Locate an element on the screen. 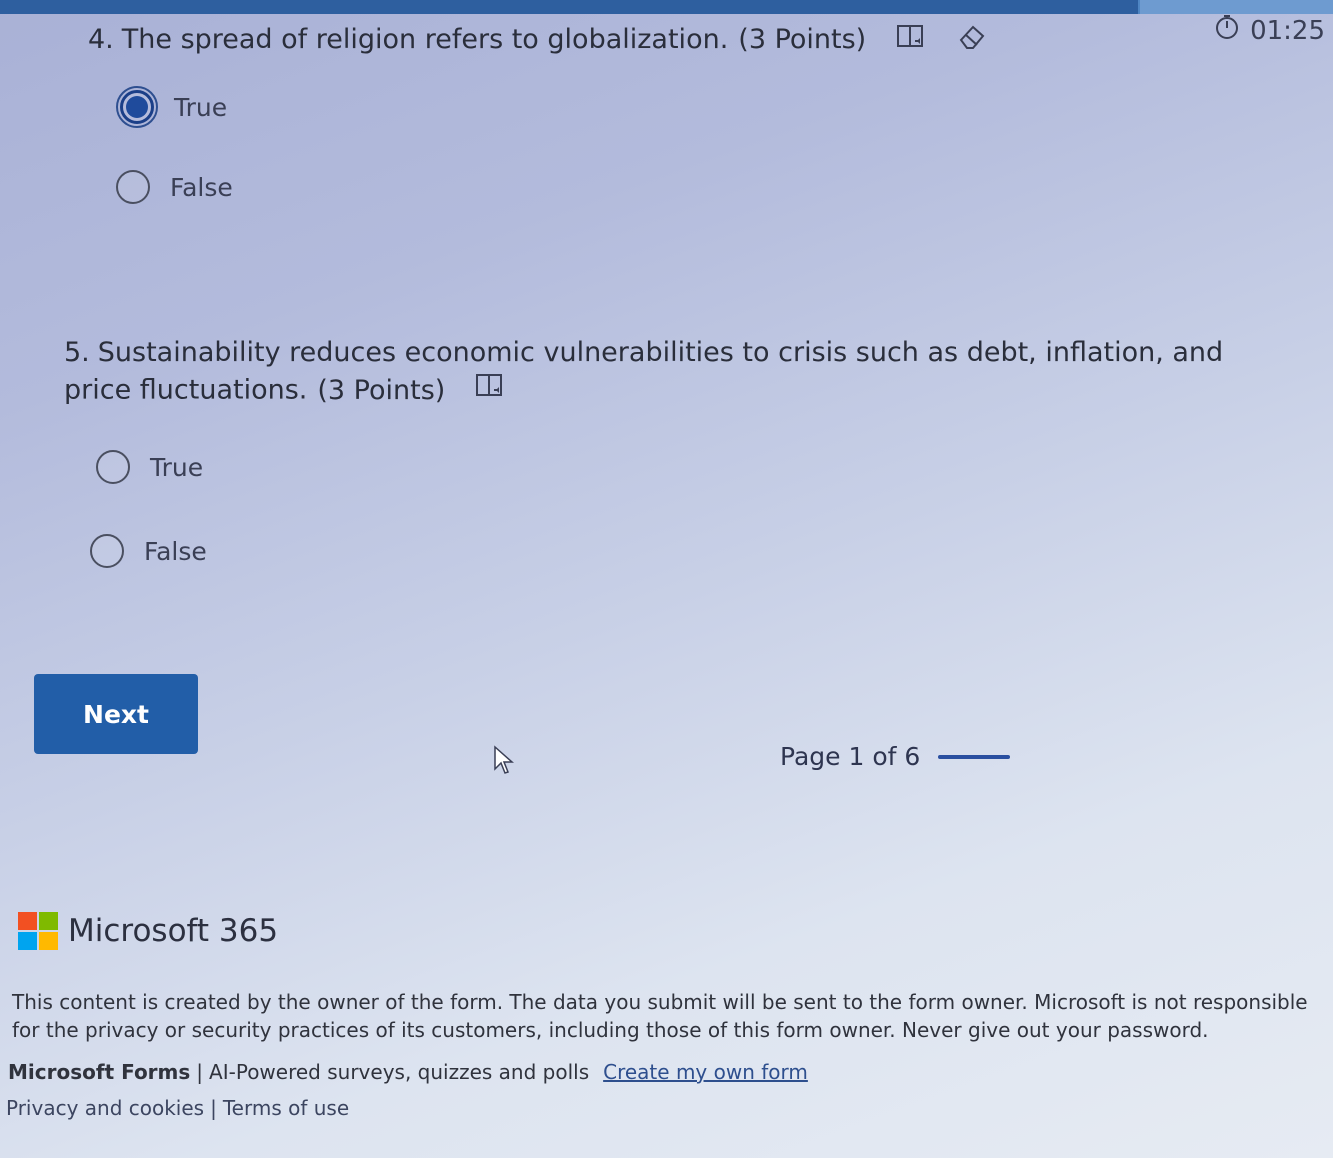 The width and height of the screenshot is (1333, 1158). forms-tagline: AI-Powered surveys, quizzes and polls is located at coordinates (399, 1072).